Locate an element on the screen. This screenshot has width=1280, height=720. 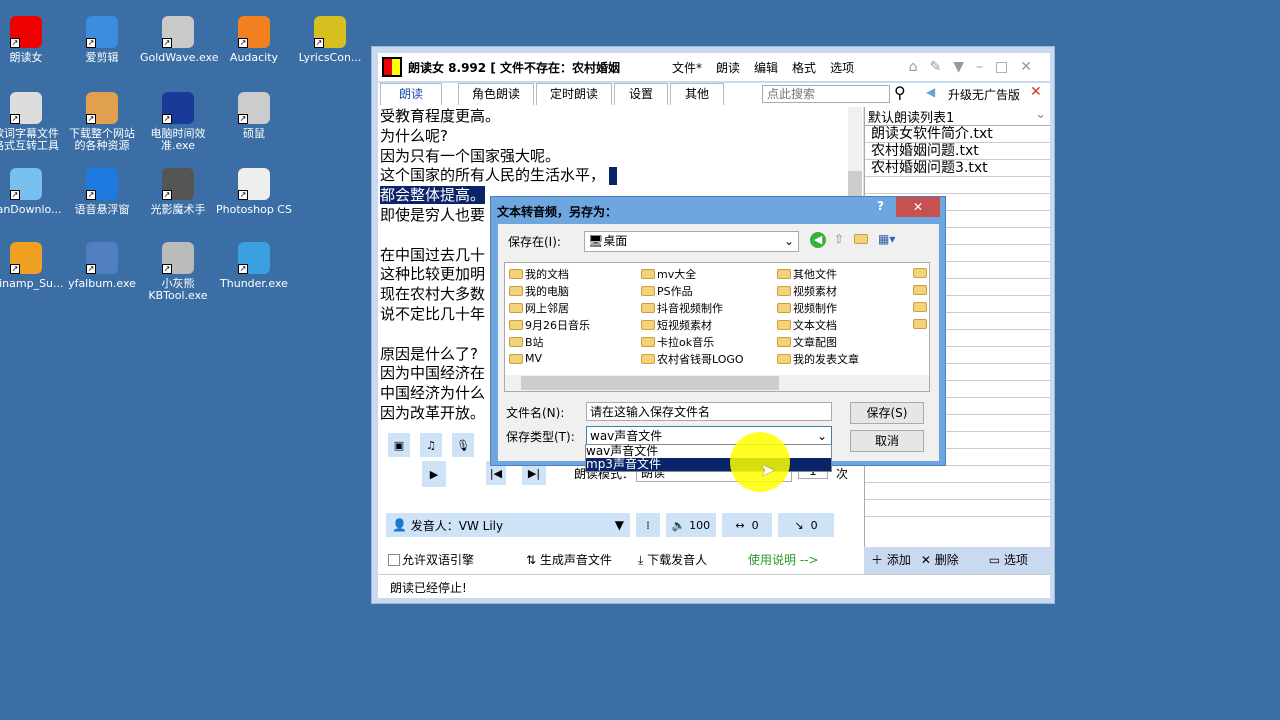
file-item: B站 is located at coordinates (526, 341).